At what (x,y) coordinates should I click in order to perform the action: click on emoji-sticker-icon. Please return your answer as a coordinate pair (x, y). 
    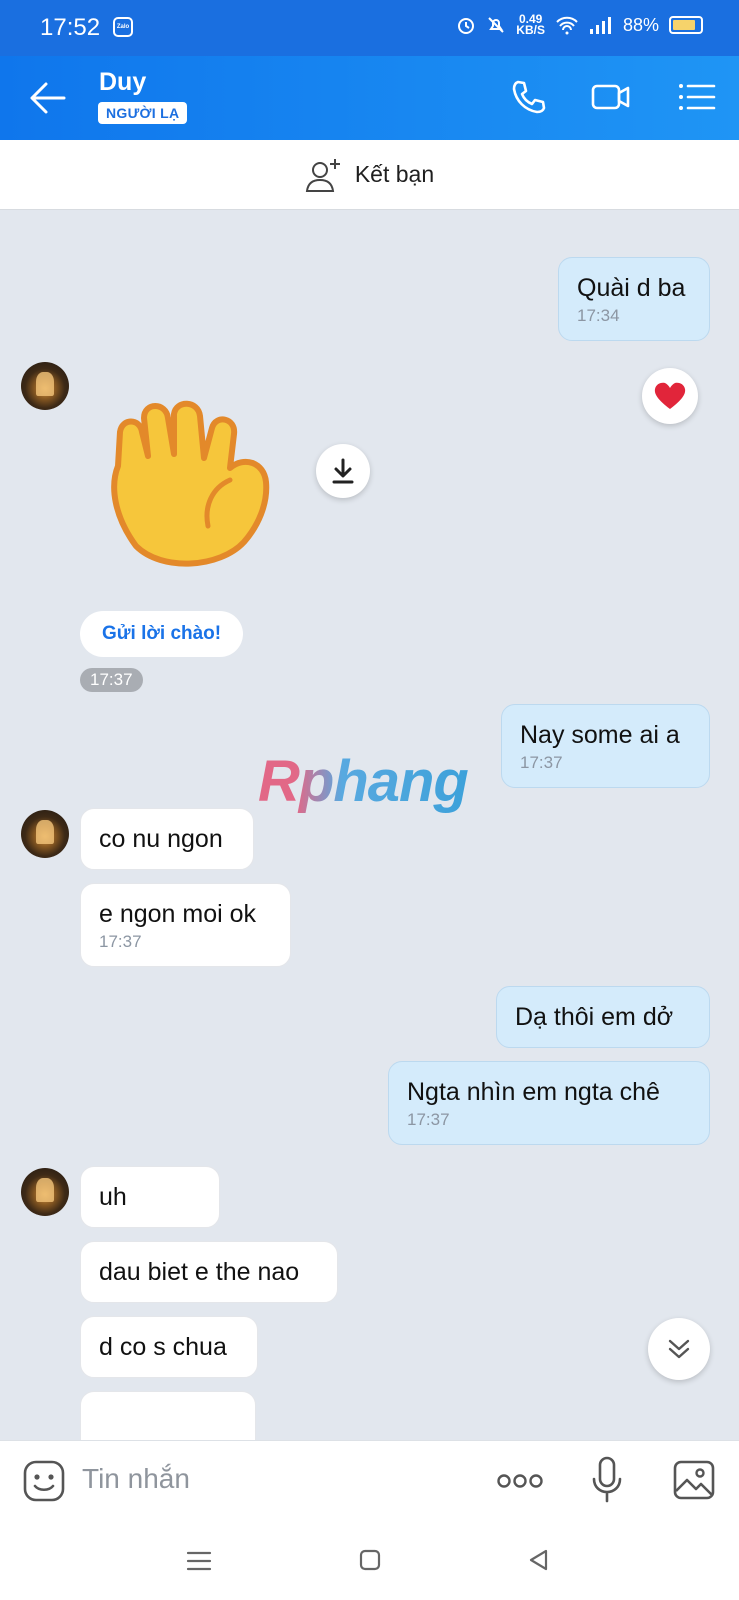
    Looking at the image, I should click on (44, 1481).